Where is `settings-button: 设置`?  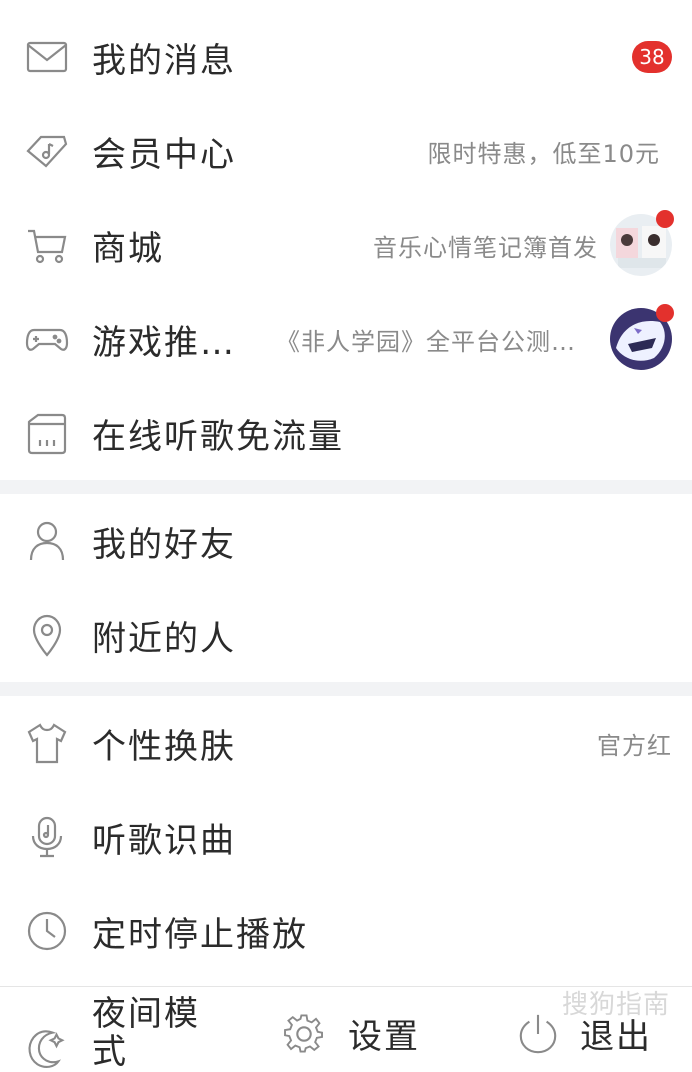 settings-button: 设置 is located at coordinates (351, 1033).